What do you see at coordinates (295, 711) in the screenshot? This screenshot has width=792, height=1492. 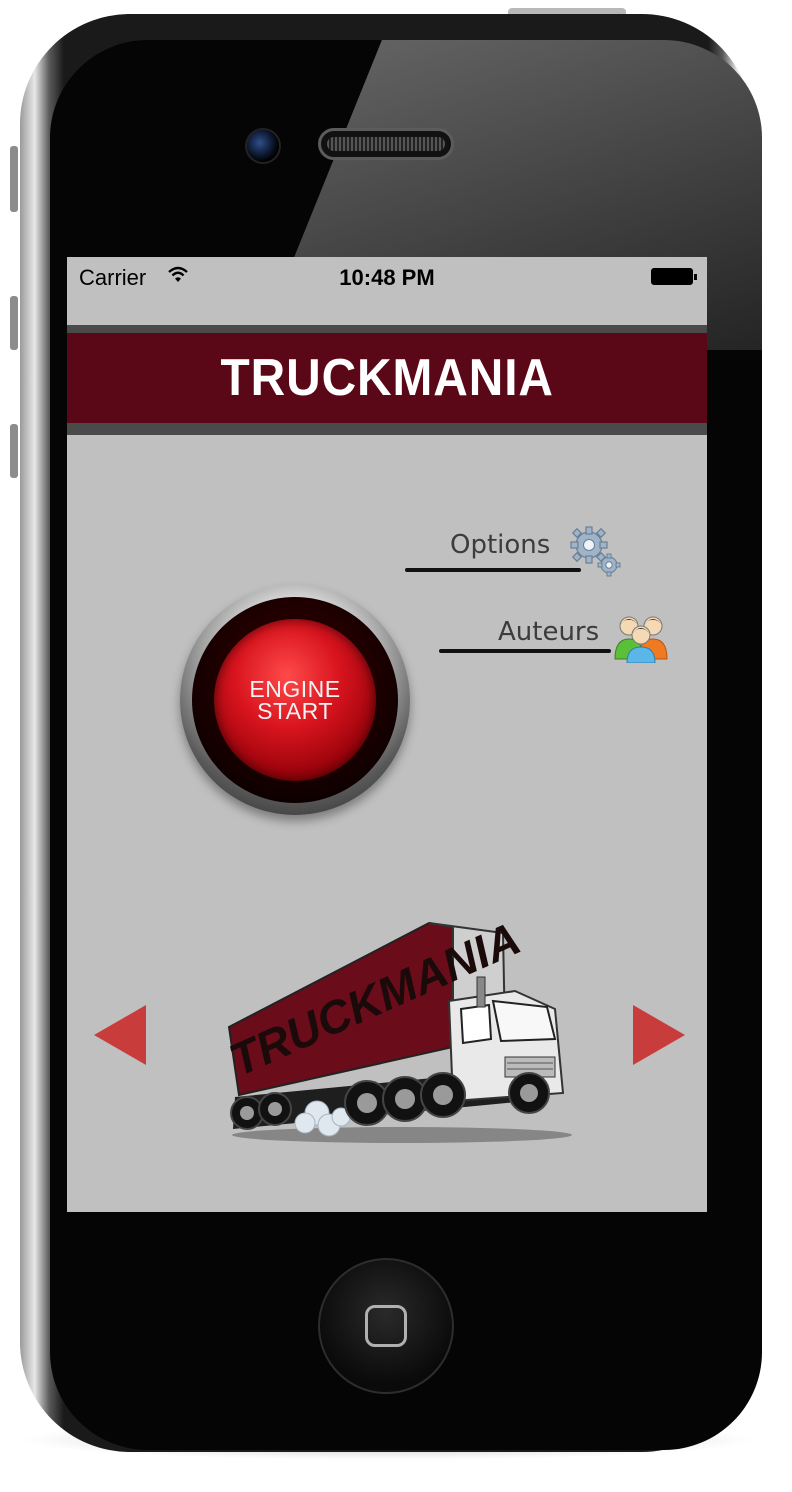 I see `engine-label-line2: START` at bounding box center [295, 711].